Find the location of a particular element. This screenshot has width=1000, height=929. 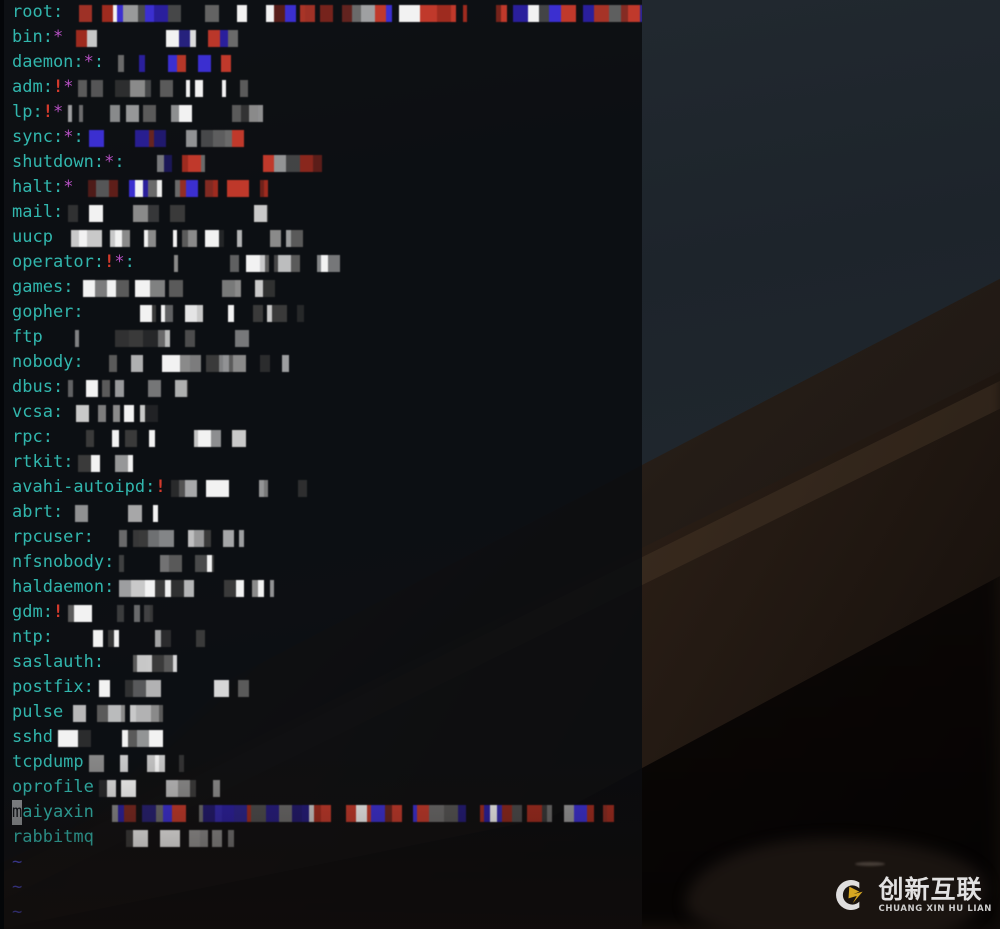

shadow-entry-row: mail: is located at coordinates (327, 212).